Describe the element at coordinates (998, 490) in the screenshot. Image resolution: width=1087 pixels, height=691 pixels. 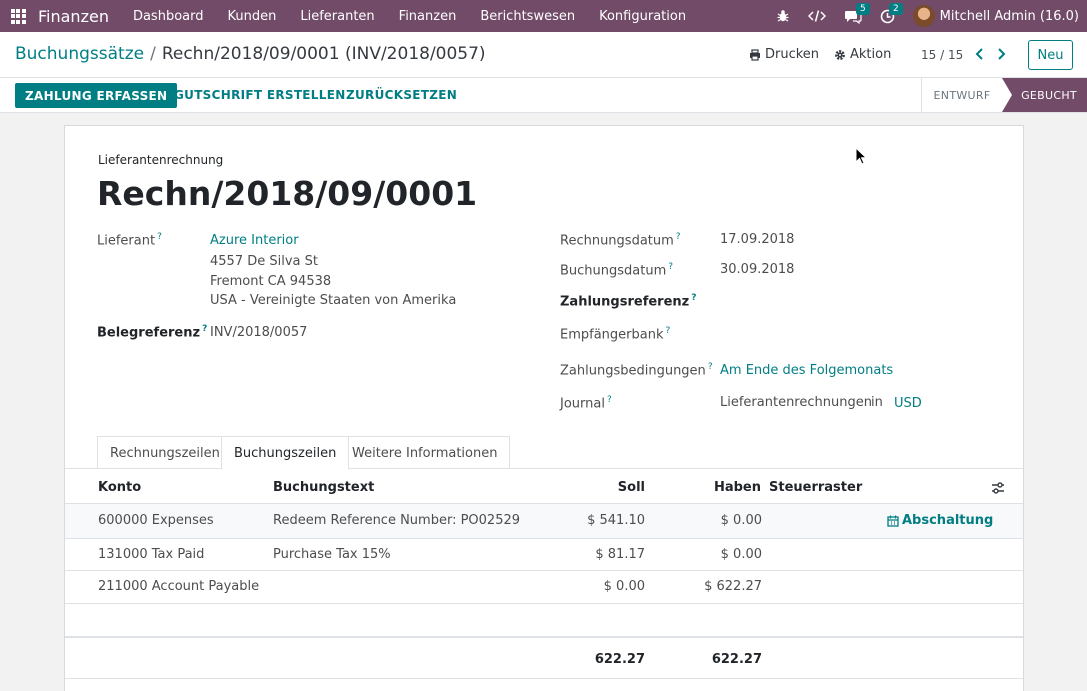
I see `column-settings-icon` at that location.